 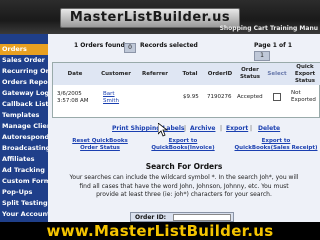 What do you see at coordinates (24, 49) in the screenshot?
I see `sidebar-item-orders: Orders` at bounding box center [24, 49].